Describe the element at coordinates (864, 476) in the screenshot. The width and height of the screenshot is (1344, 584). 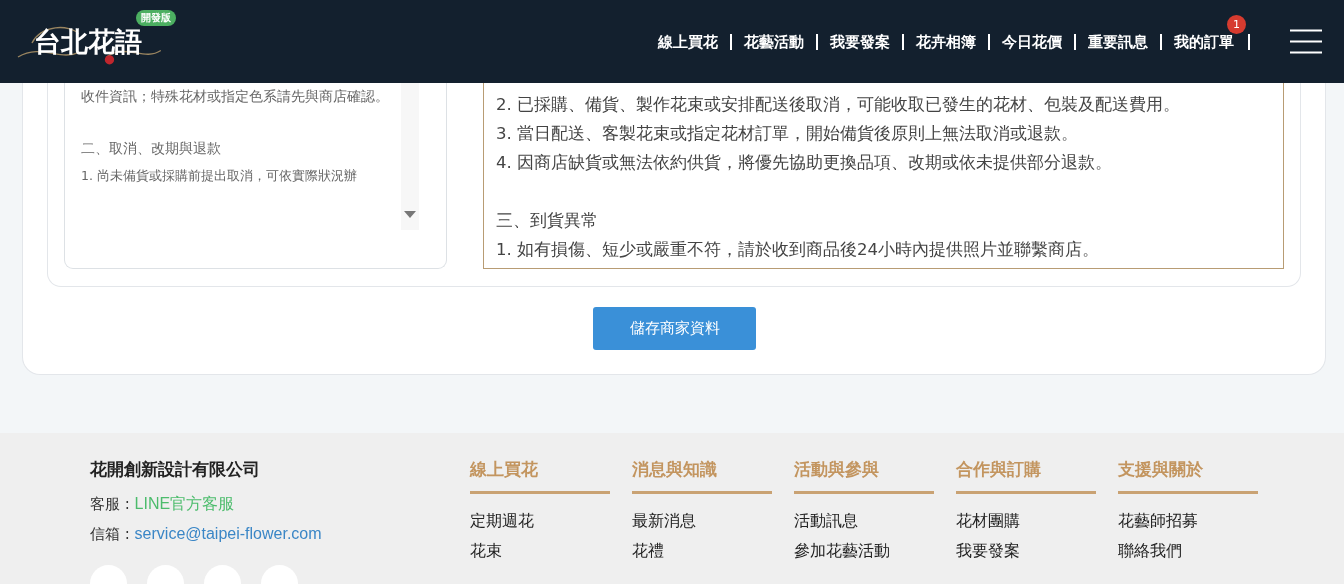
I see `footer-heading: 活動與參與` at that location.